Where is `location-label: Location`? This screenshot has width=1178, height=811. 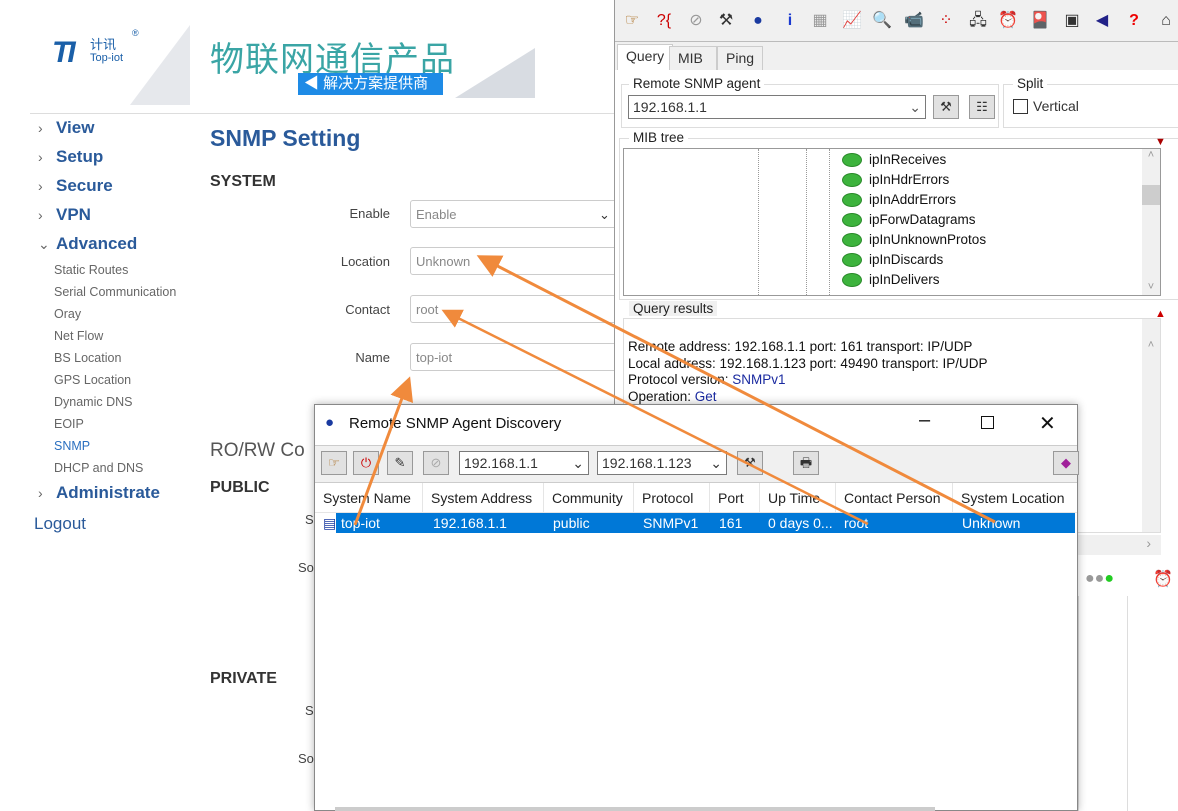 location-label: Location is located at coordinates (365, 261).